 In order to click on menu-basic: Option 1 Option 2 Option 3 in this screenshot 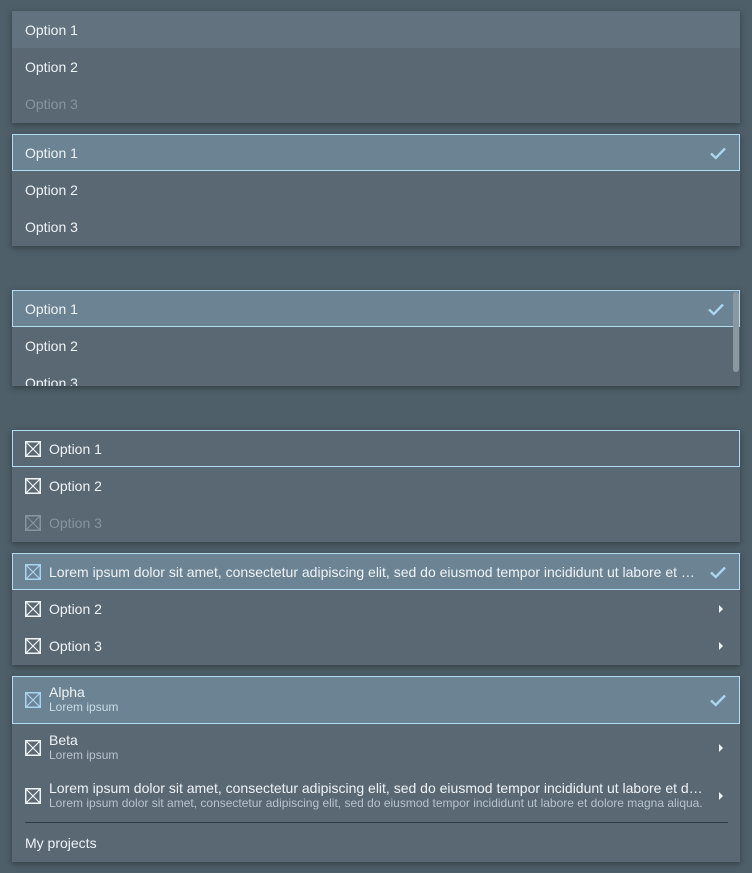, I will do `click(376, 67)`.